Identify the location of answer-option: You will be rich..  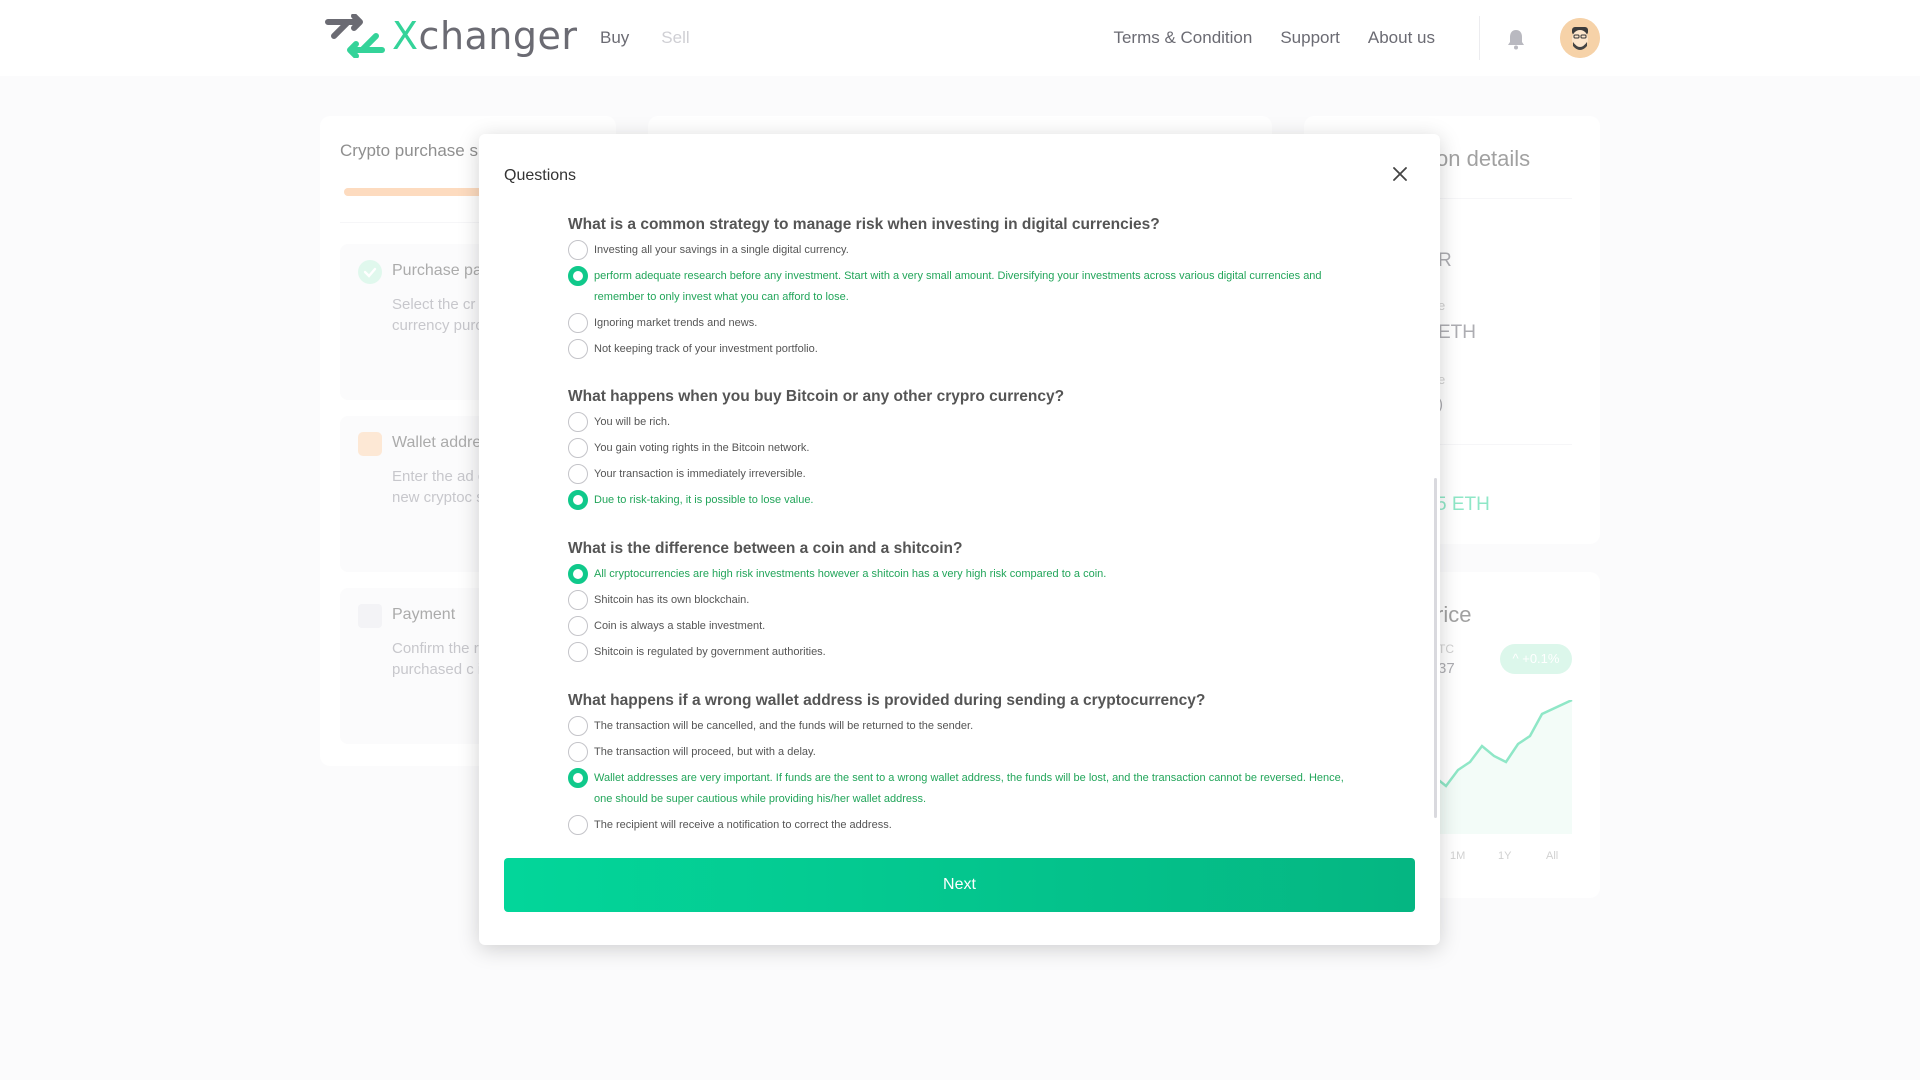
(958, 422).